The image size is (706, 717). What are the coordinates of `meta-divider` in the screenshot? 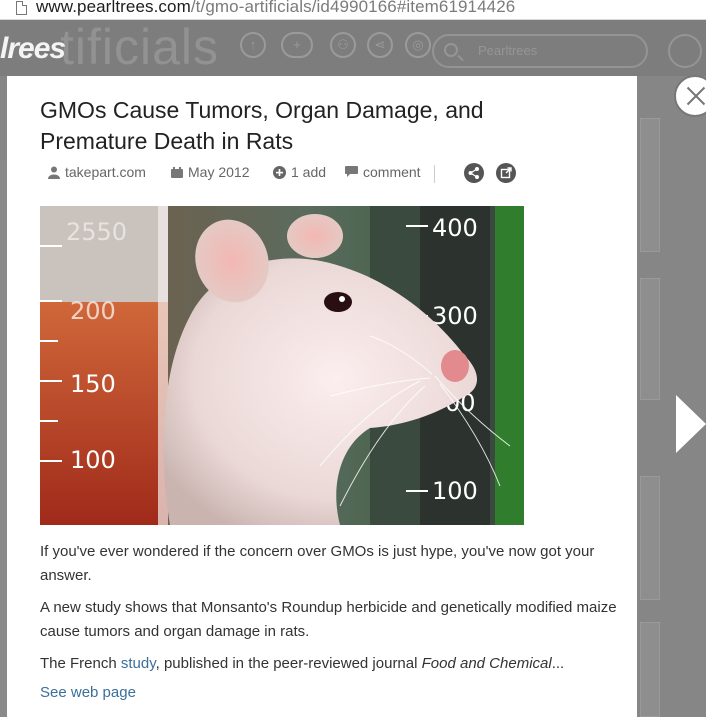 It's located at (434, 174).